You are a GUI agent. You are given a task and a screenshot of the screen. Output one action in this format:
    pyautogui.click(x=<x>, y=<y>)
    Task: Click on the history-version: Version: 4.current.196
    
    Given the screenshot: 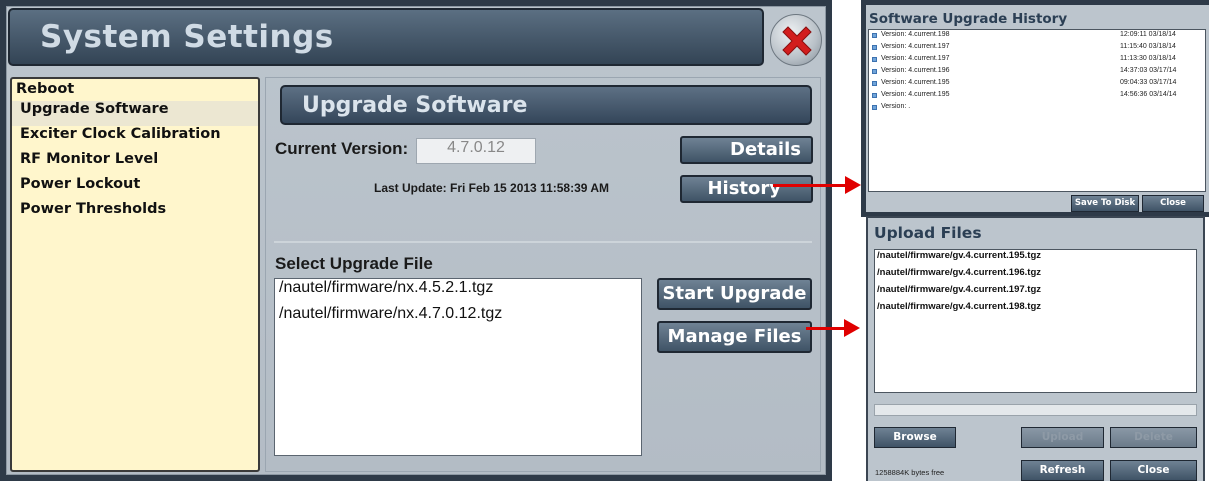 What is the action you would take?
    pyautogui.click(x=915, y=70)
    